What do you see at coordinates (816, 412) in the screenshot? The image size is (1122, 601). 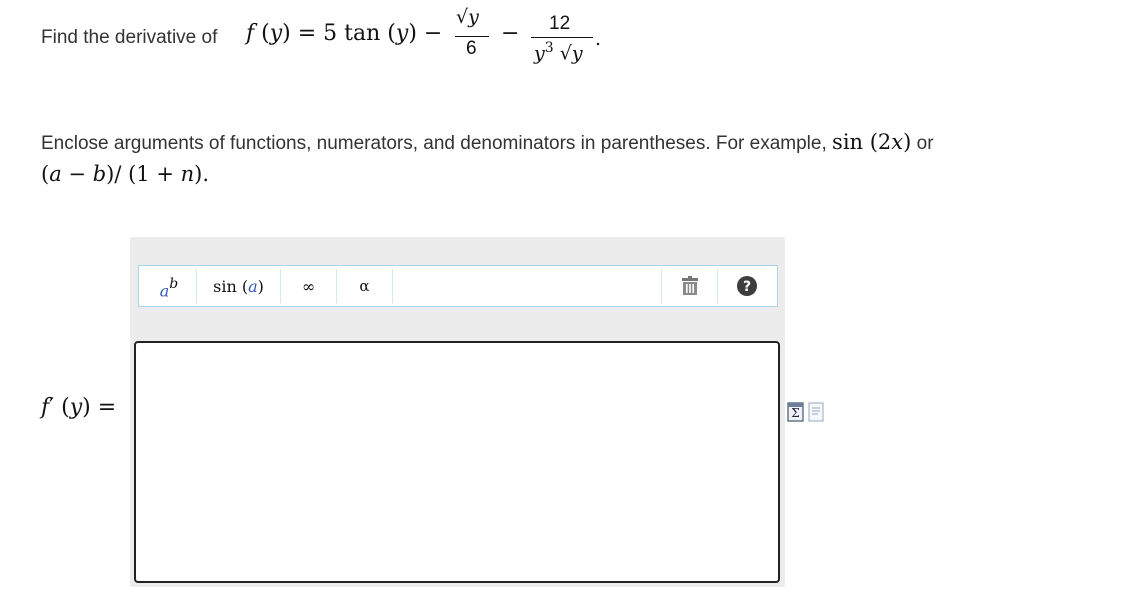 I see `preview-icon` at bounding box center [816, 412].